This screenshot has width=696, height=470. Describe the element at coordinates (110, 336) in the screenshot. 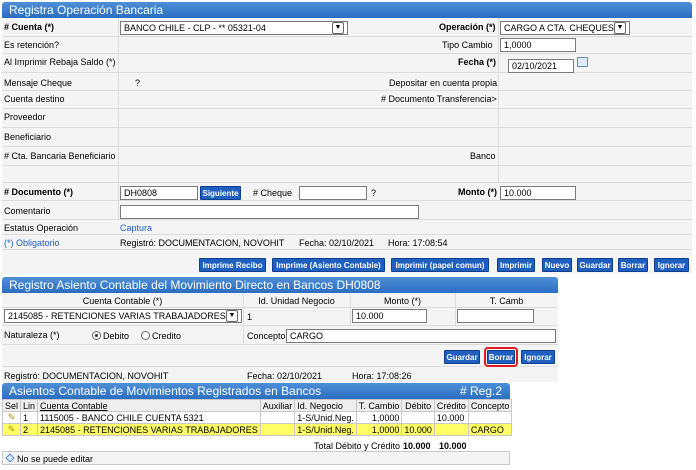

I see `debito-radio: Debito` at that location.